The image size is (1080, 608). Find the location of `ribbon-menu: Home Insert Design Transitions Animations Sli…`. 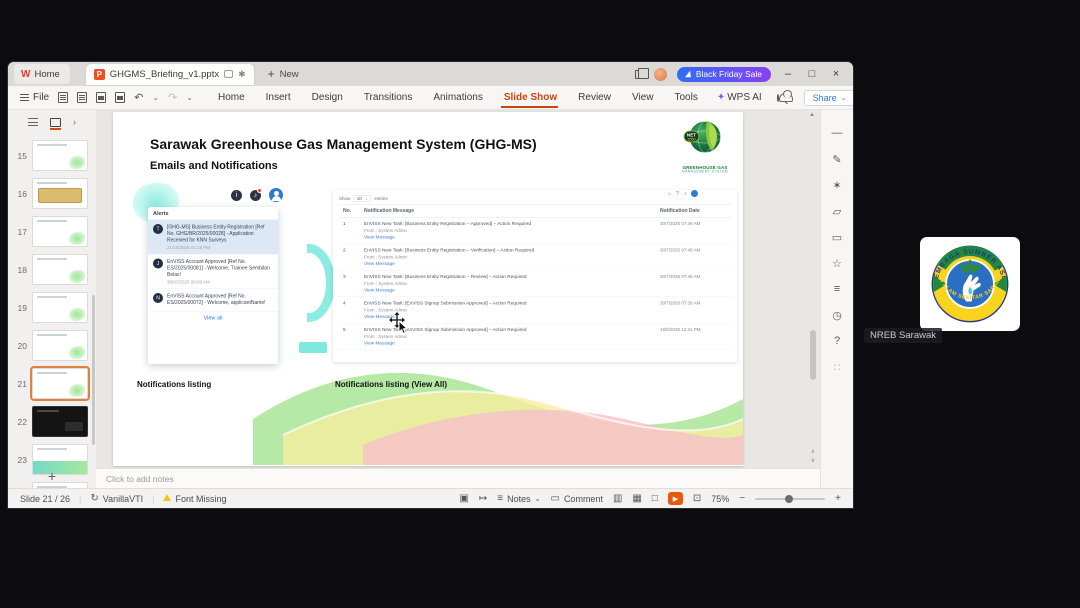

ribbon-menu: Home Insert Design Transitions Animations Sli… is located at coordinates (489, 98).